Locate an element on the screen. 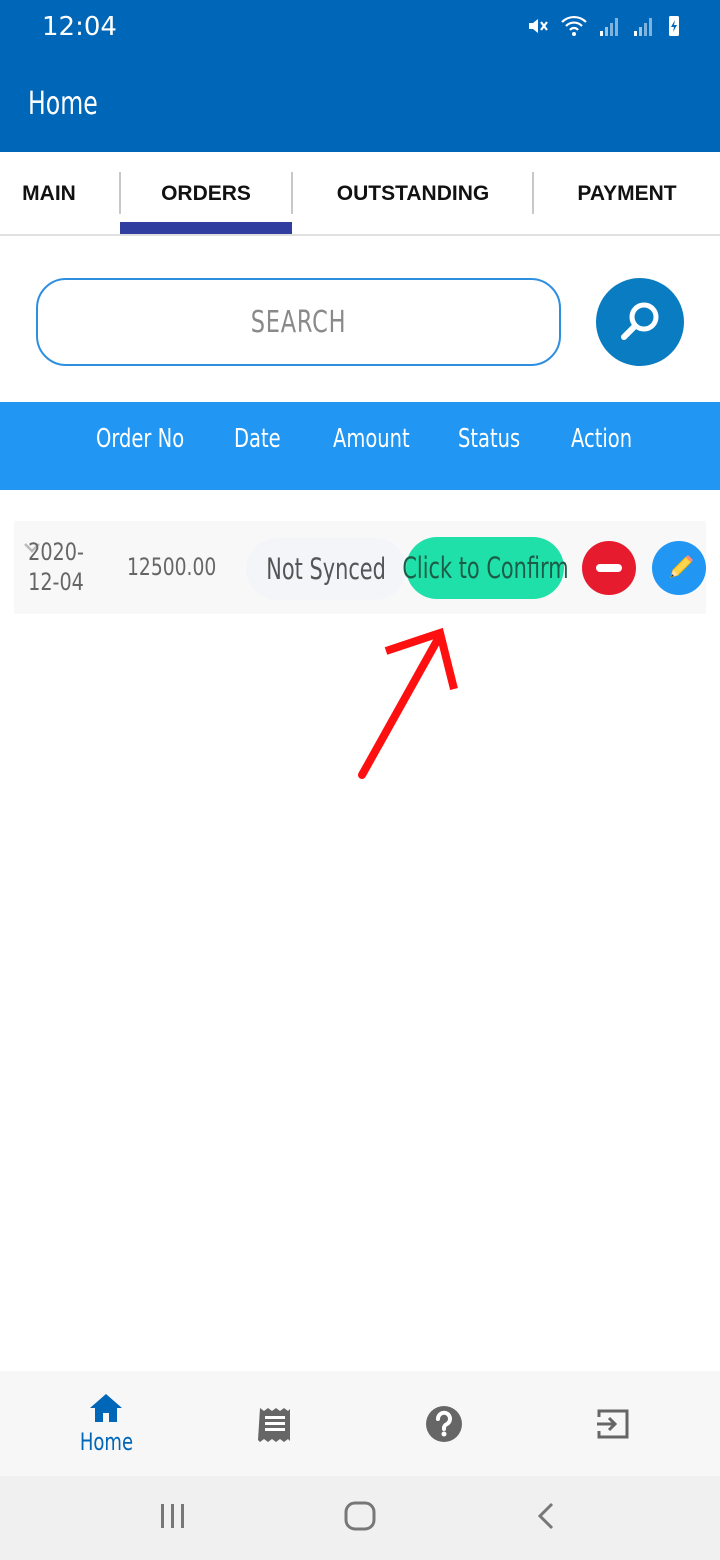 This screenshot has width=720, height=1560. order-date: 2020-12-04 is located at coordinates (56, 567).